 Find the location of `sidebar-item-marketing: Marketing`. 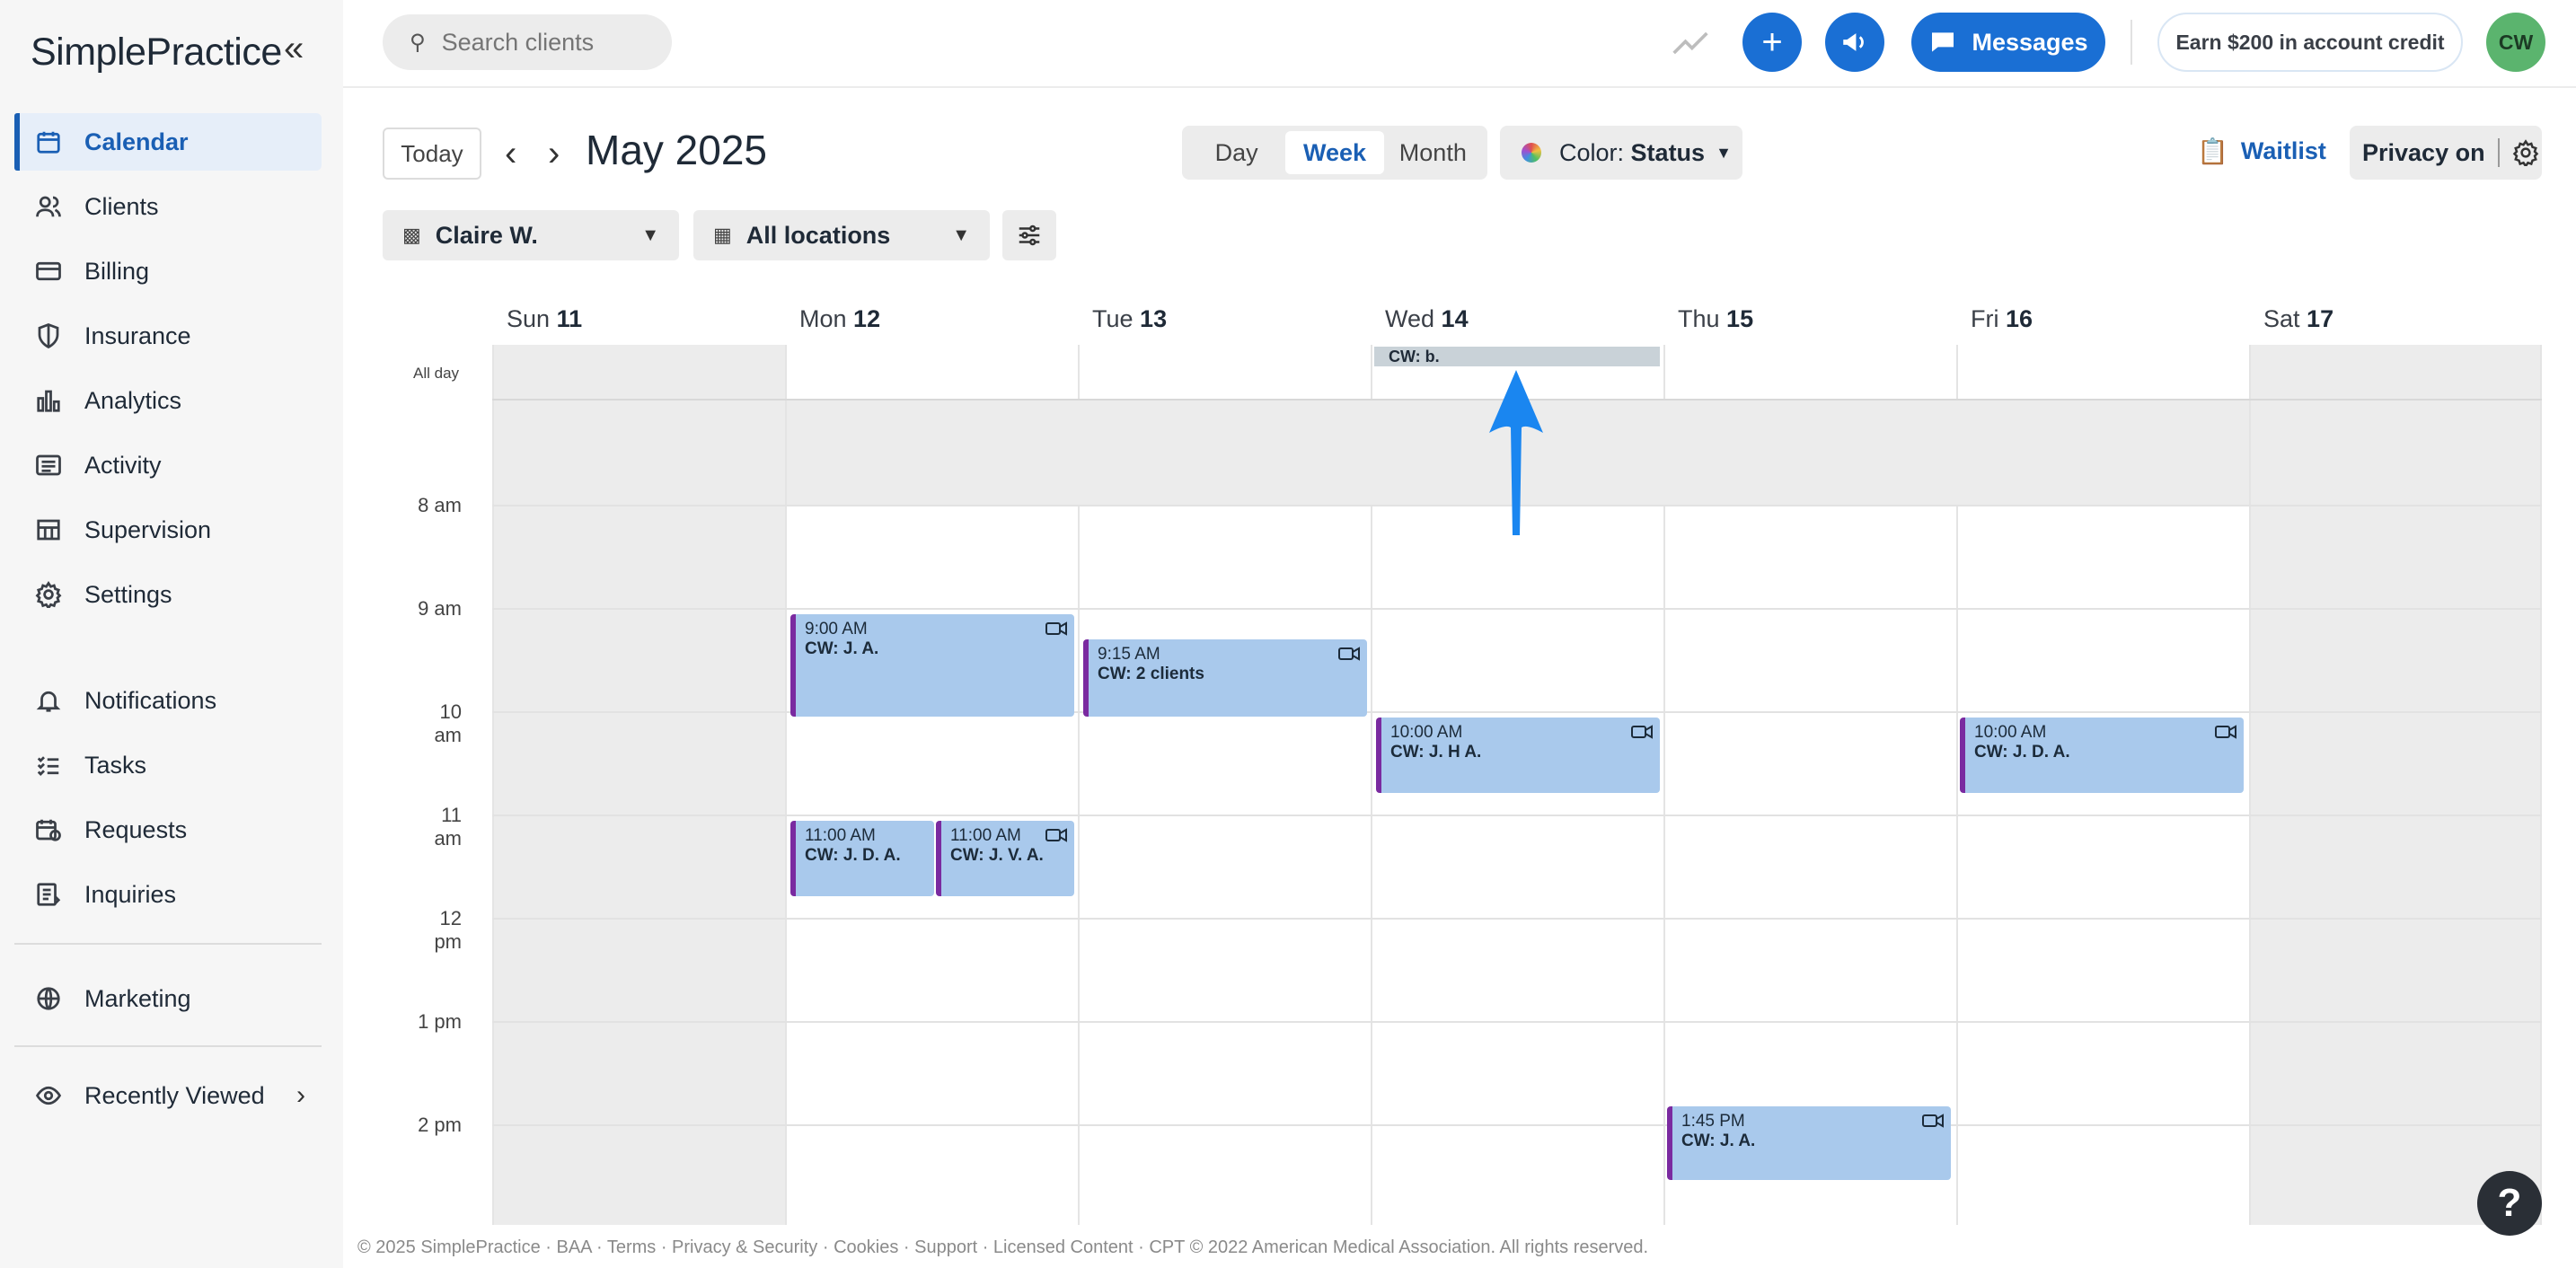

sidebar-item-marketing: Marketing is located at coordinates (168, 998).